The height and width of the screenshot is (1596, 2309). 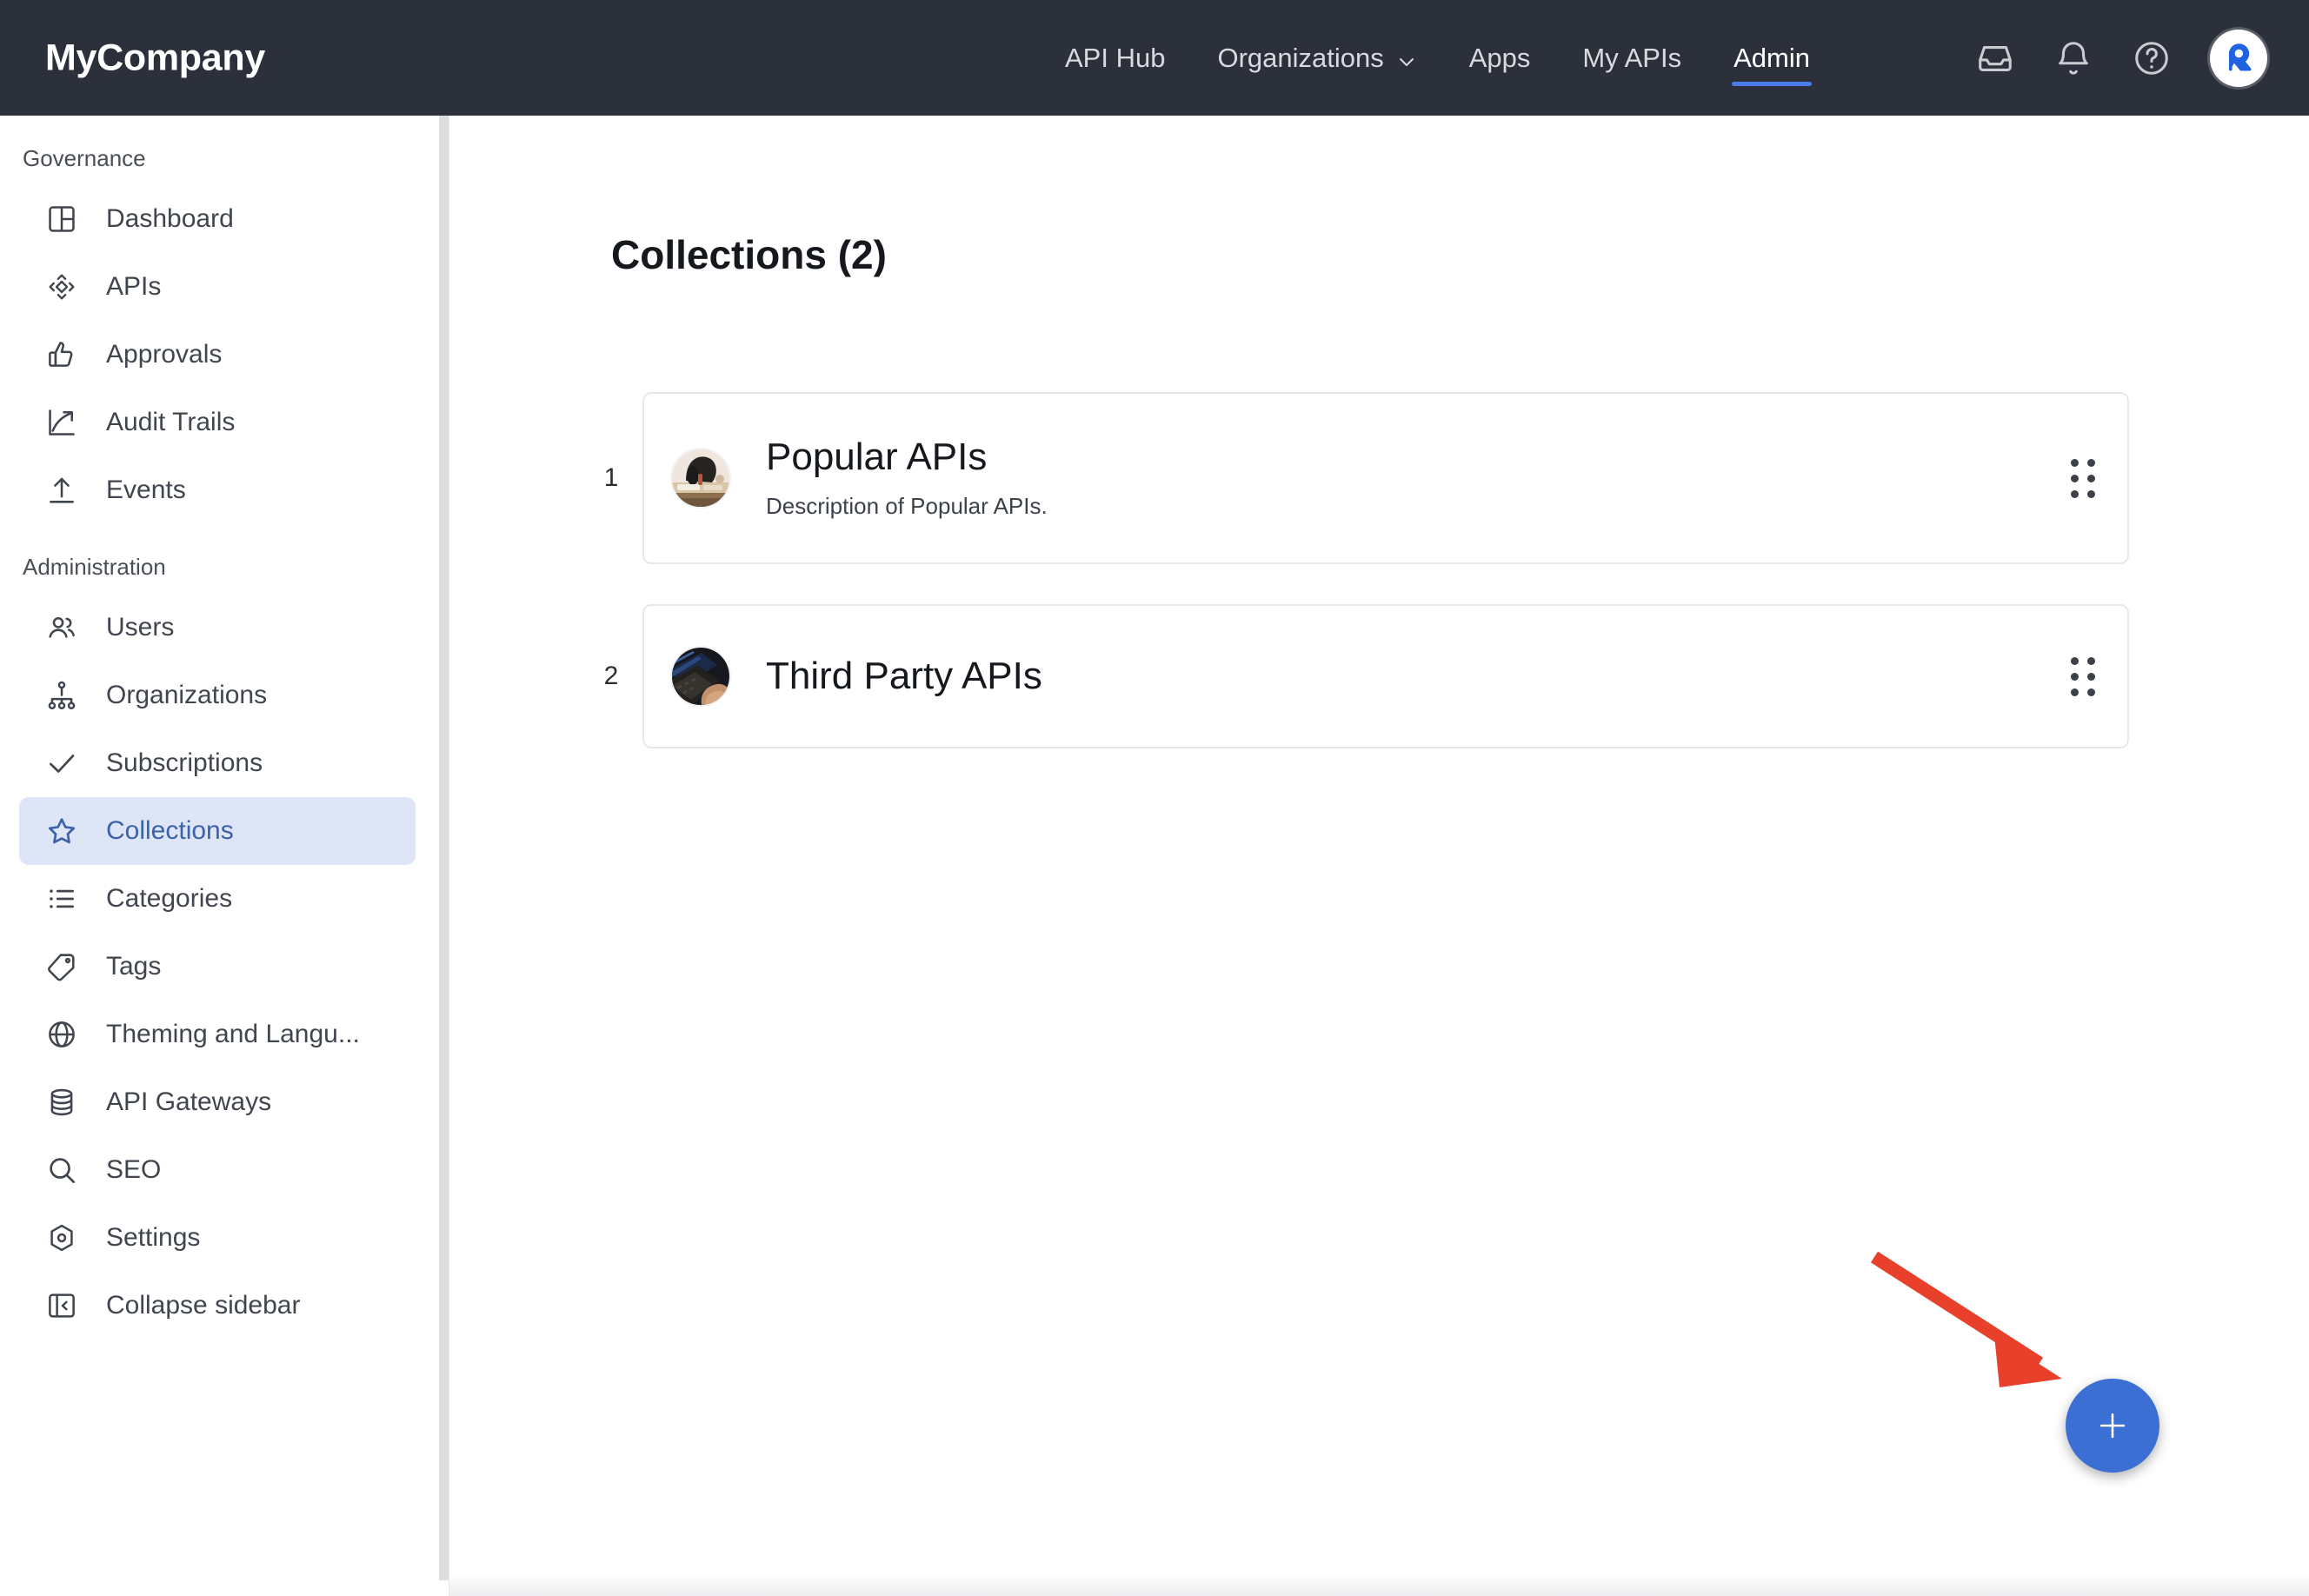 I want to click on chevron-down-icon, so click(x=1406, y=58).